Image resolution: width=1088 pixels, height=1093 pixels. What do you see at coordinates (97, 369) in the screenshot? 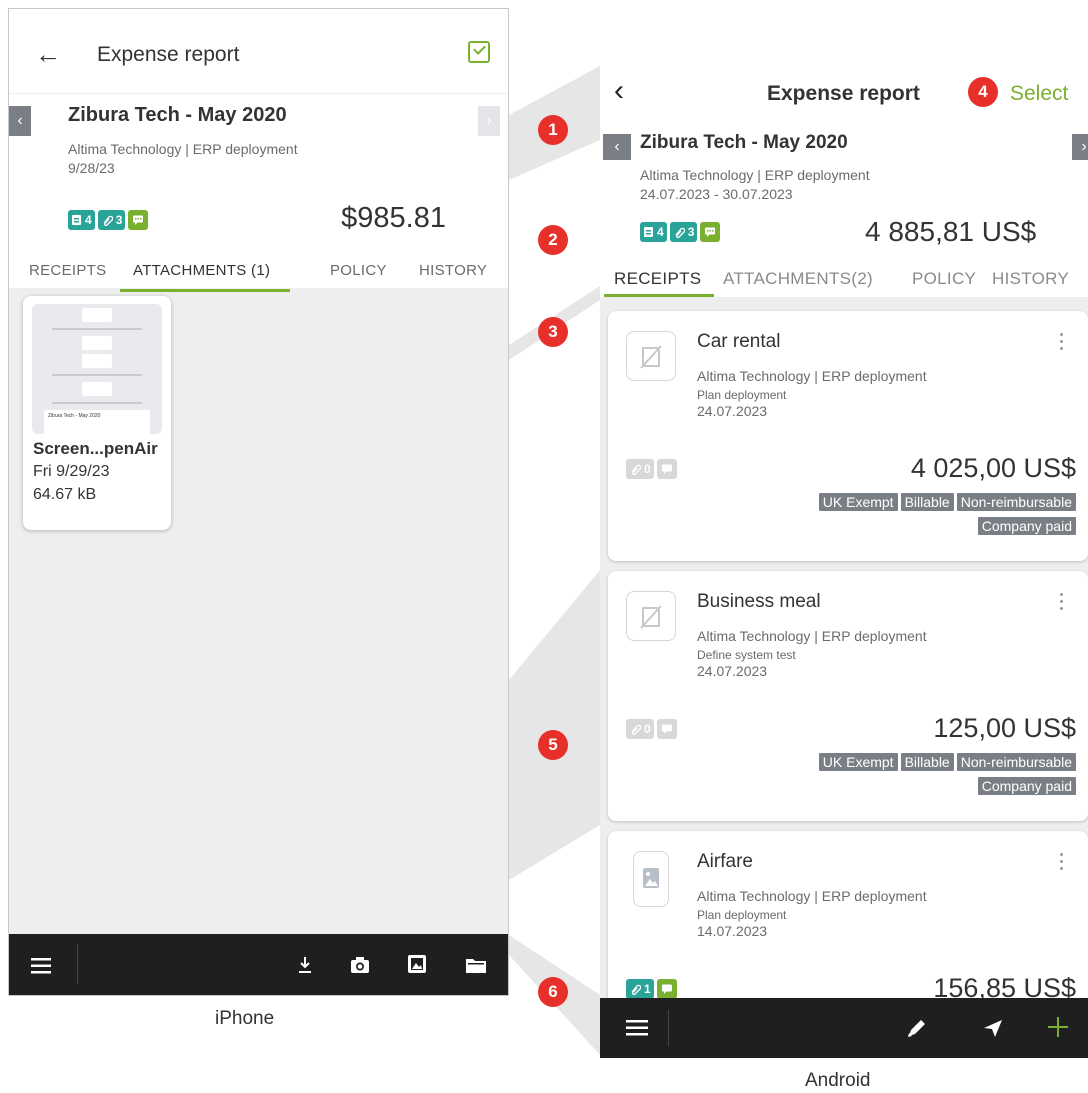
I see `attachment-thumbnail: Zibura Tech - May 2020` at bounding box center [97, 369].